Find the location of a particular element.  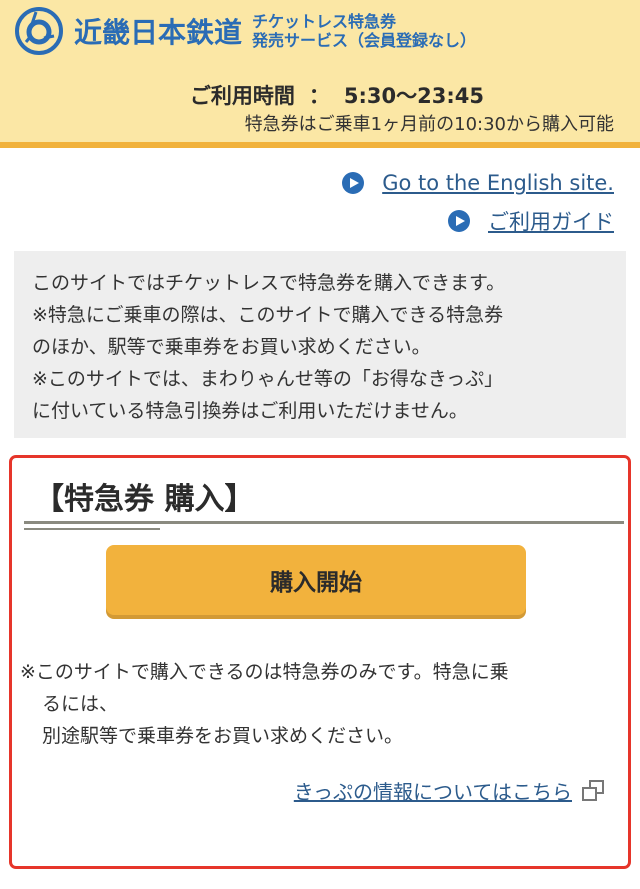

service-name: チケットレス特急券 発売サービス（会員登録なし） is located at coordinates (364, 31).